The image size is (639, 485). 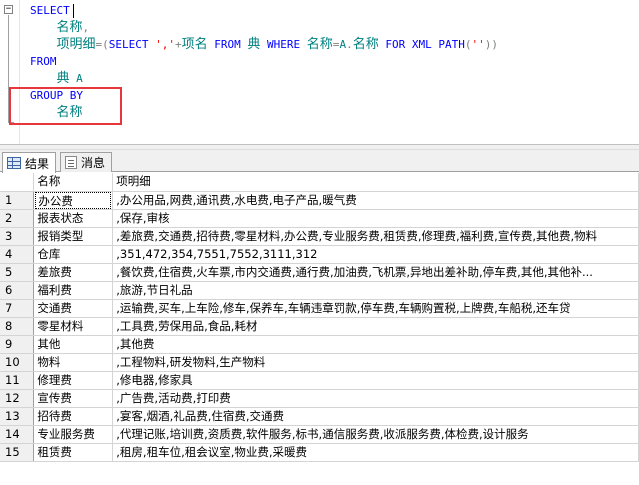 I want to click on cell-name: 专业服务费, so click(x=73, y=434).